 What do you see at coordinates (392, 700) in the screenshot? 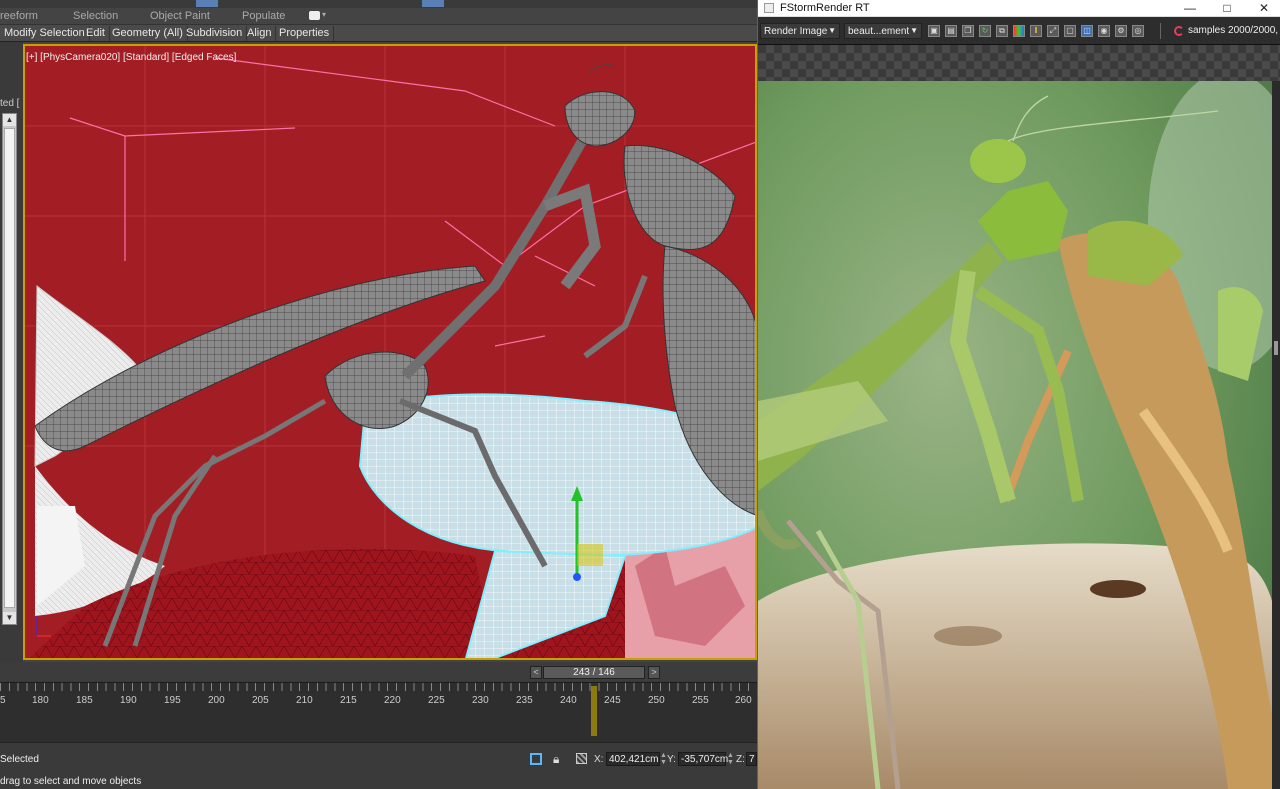
I see `tick-label: 220` at bounding box center [392, 700].